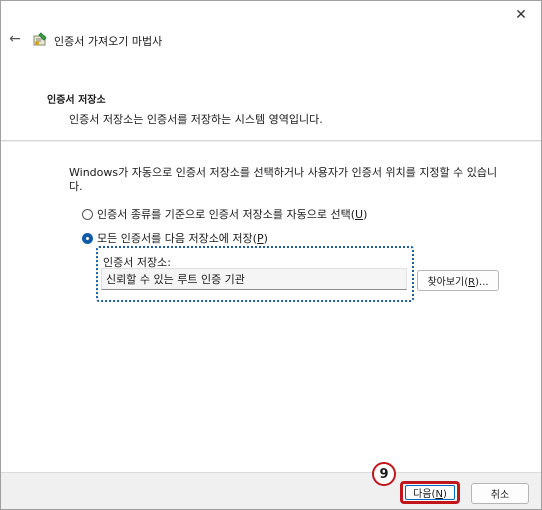 The image size is (542, 510). Describe the element at coordinates (271, 490) in the screenshot. I see `wizard-footer: 다음(N) 취소` at that location.